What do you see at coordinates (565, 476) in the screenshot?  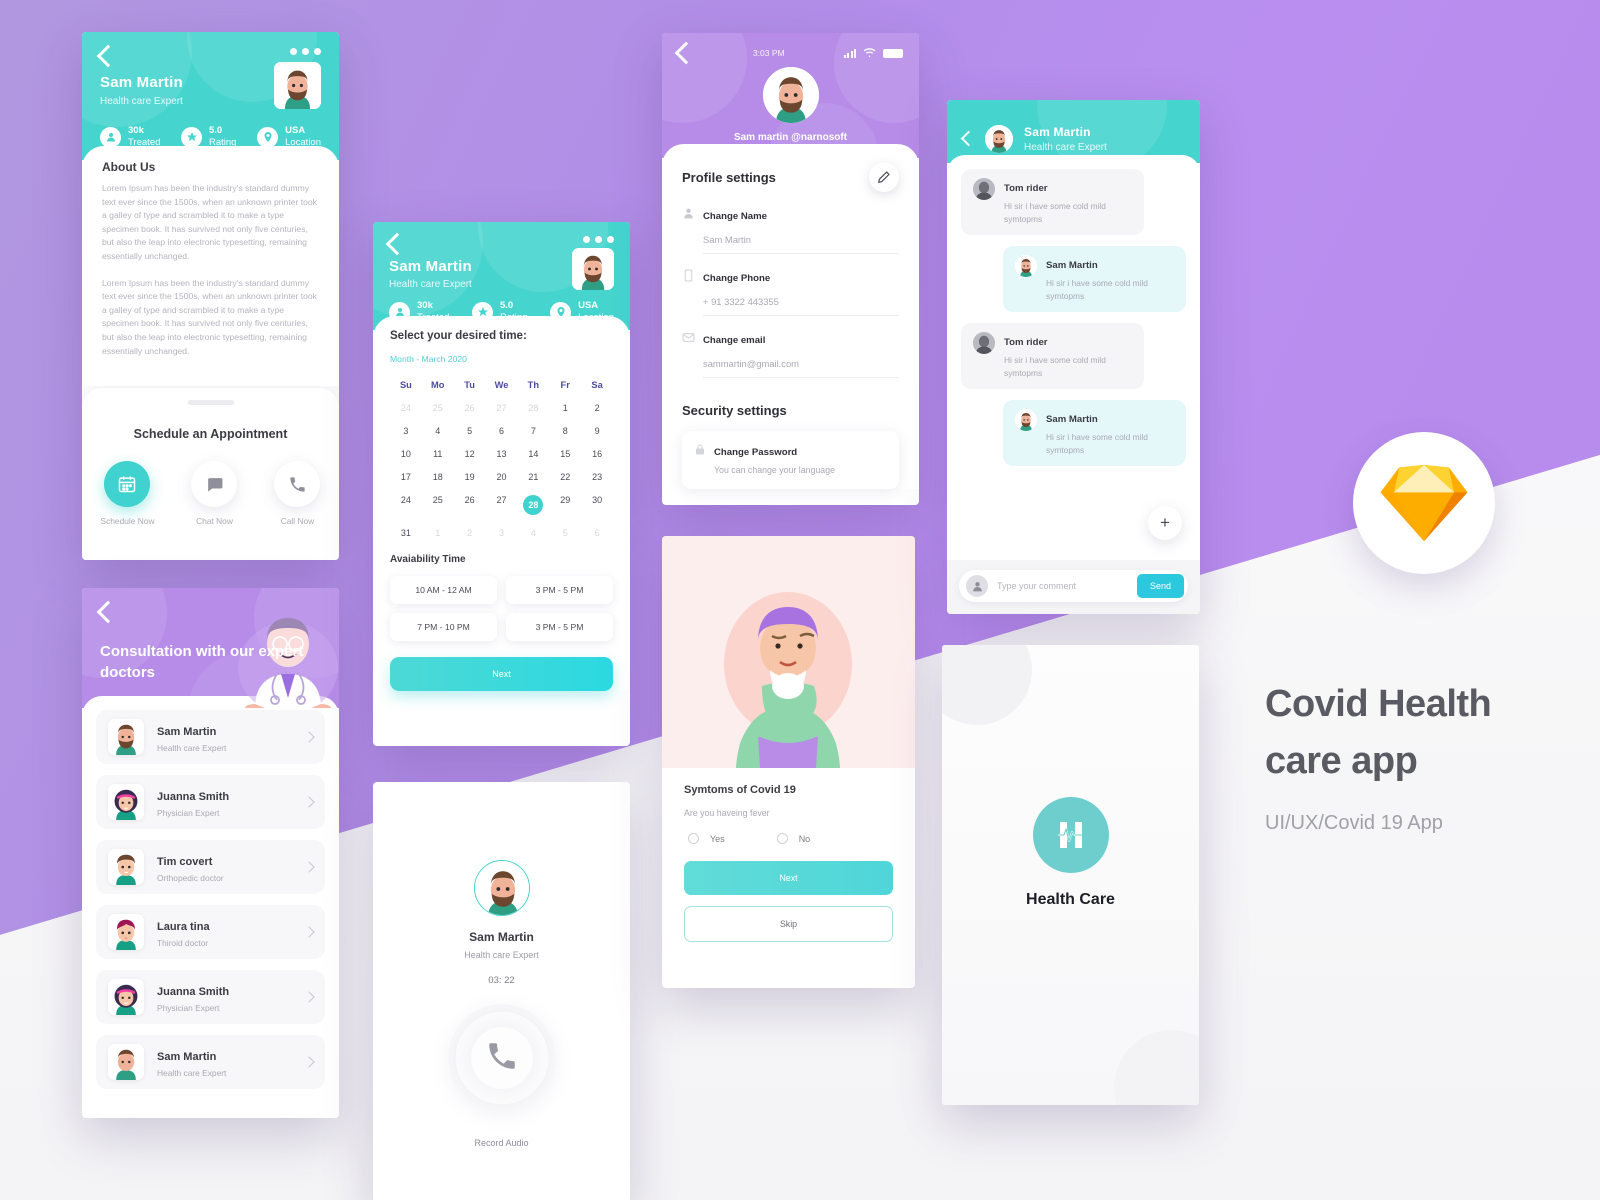 I see `calendar-day: 22` at bounding box center [565, 476].